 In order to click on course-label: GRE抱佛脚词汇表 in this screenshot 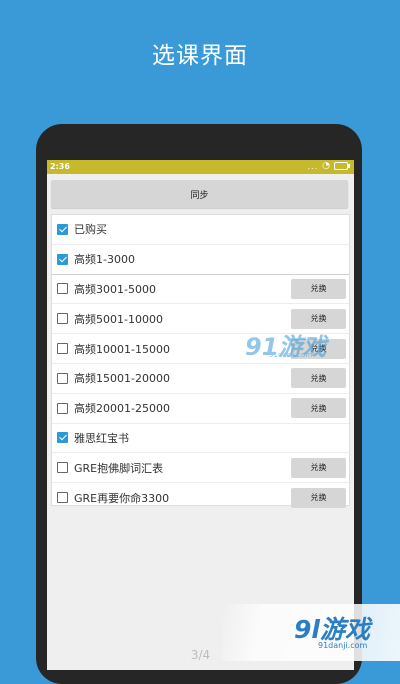, I will do `click(119, 468)`.